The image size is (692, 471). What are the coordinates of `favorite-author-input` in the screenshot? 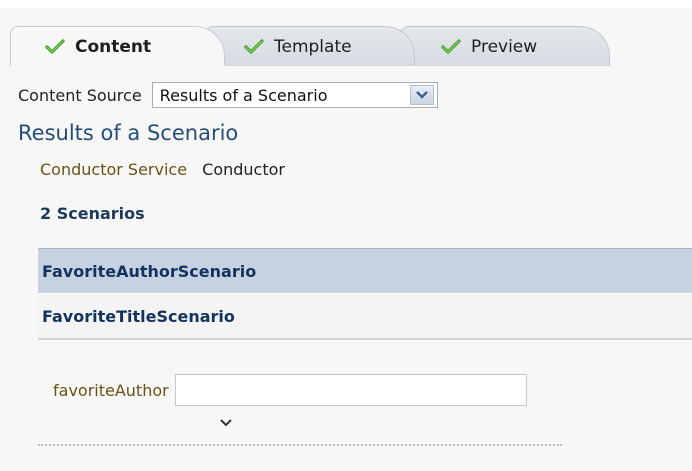 It's located at (350, 390).